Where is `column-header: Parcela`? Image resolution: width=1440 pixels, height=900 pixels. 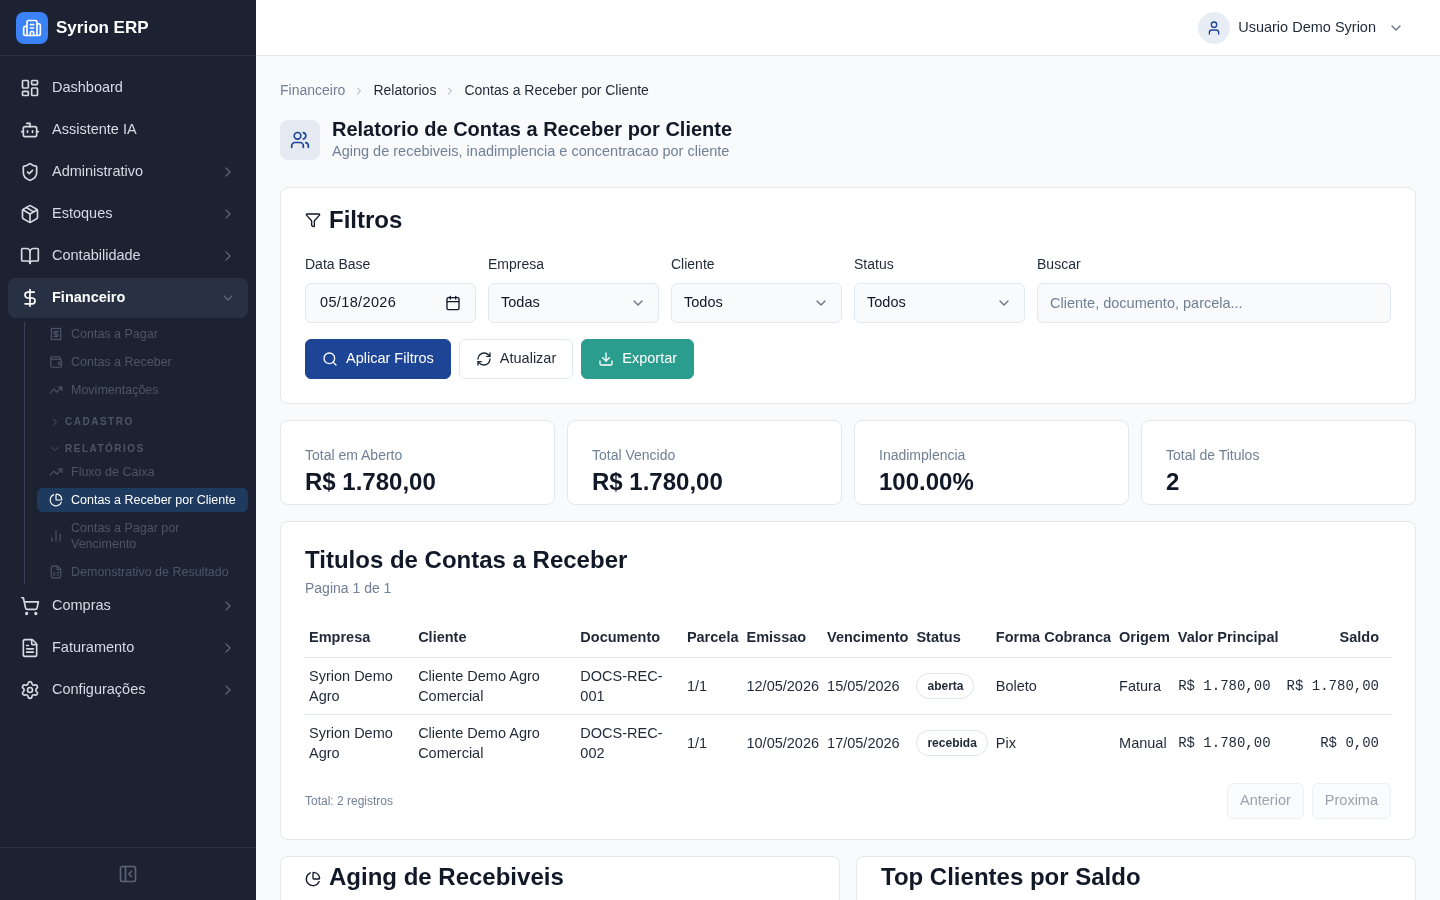 column-header: Parcela is located at coordinates (712, 636).